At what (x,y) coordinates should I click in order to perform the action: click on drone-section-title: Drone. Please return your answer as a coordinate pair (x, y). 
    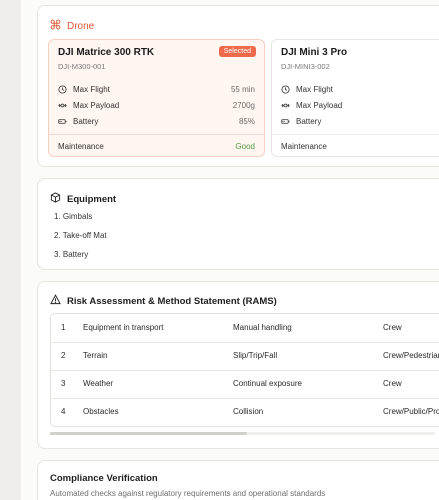
    Looking at the image, I should click on (81, 26).